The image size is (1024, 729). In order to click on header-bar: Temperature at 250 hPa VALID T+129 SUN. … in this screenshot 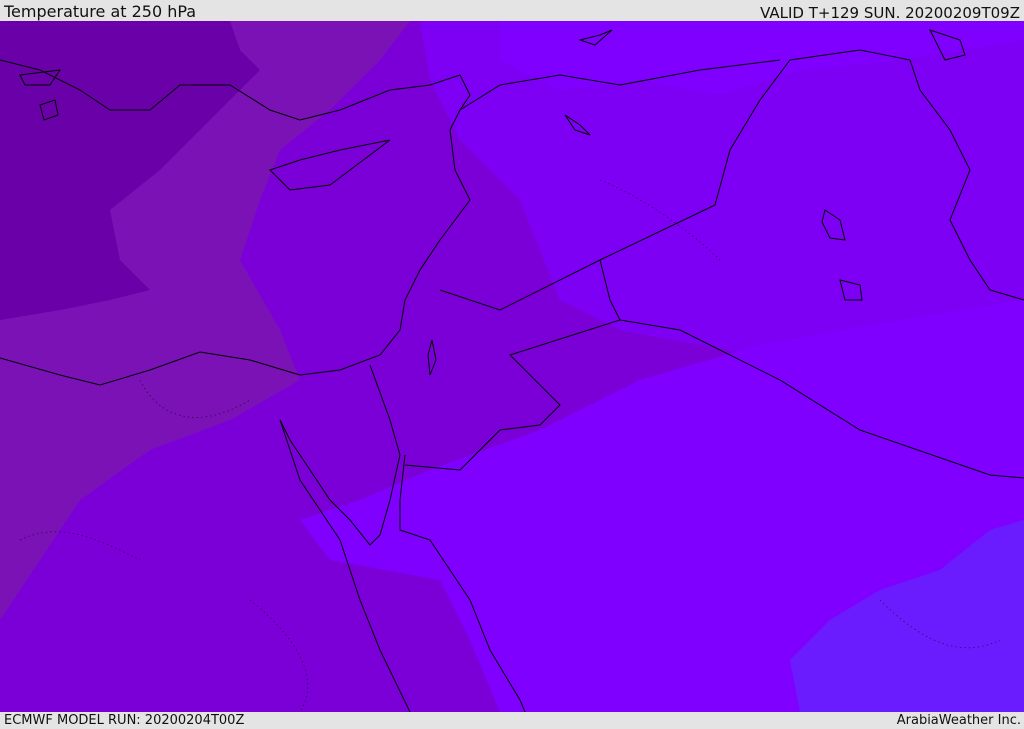, I will do `click(512, 10)`.